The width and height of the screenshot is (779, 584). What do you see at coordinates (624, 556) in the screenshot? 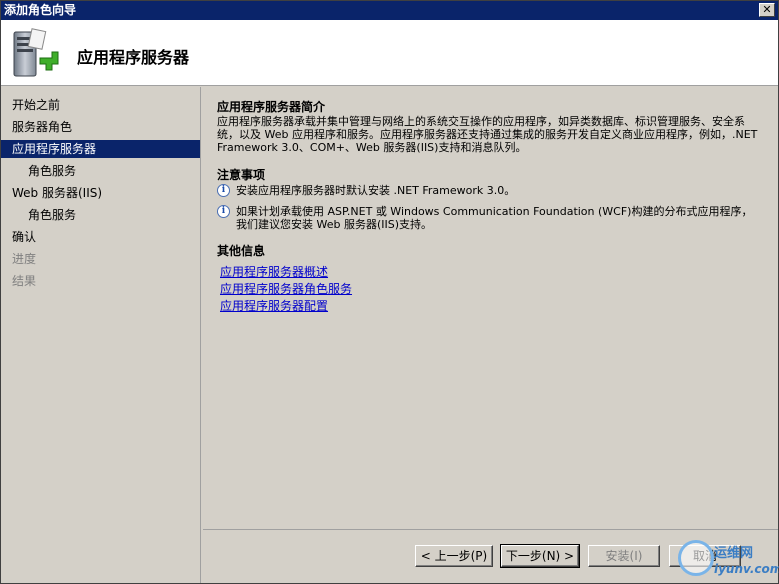
I see `install-button: 安装(I)` at bounding box center [624, 556].